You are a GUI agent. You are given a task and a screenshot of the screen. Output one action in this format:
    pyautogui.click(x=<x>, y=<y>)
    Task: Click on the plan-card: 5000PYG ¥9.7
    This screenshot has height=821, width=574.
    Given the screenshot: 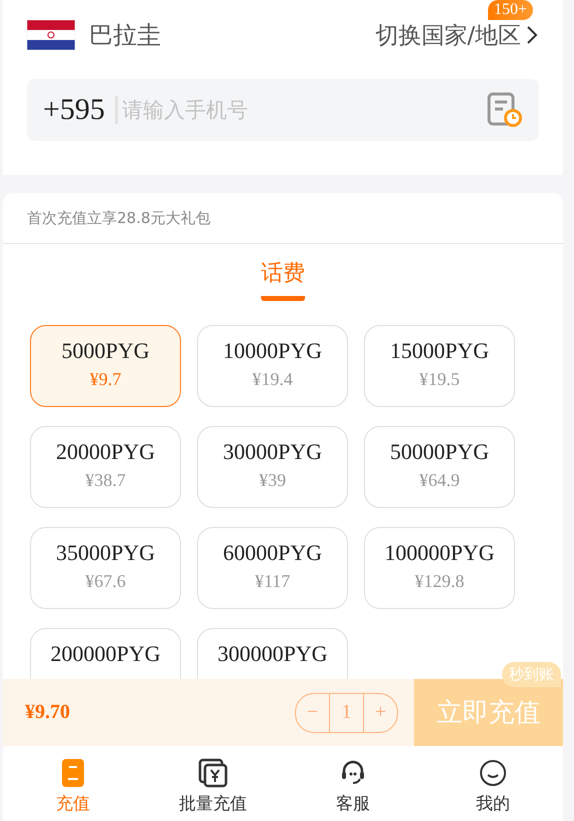 What is the action you would take?
    pyautogui.click(x=105, y=366)
    